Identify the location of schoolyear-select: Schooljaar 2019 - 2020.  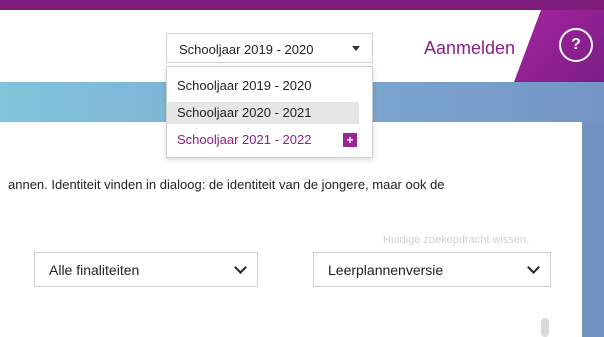
(269, 48).